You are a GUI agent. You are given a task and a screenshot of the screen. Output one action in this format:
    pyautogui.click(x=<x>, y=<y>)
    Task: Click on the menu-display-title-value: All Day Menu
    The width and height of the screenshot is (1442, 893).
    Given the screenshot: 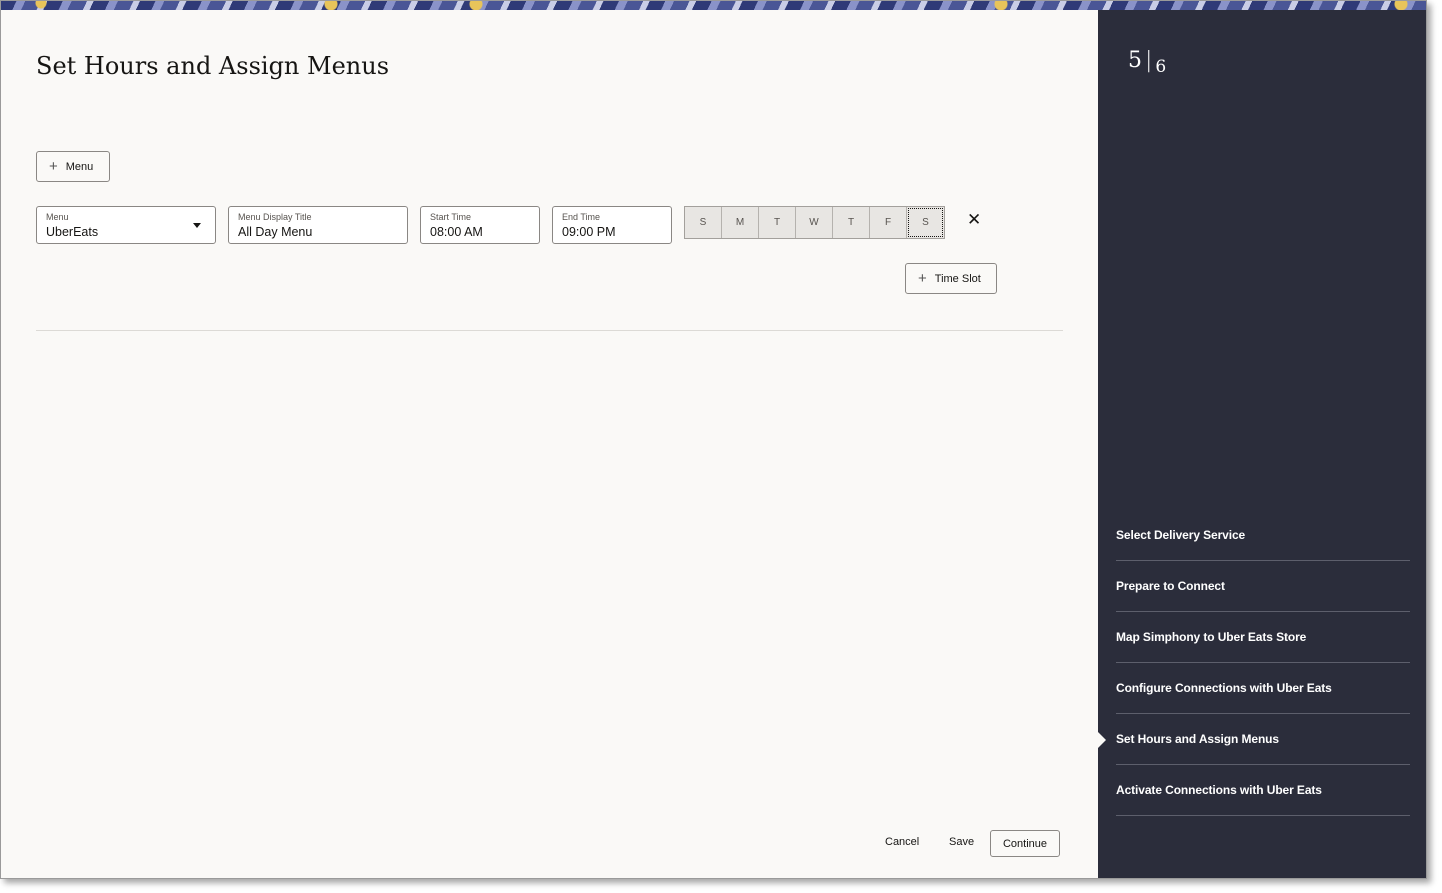 What is the action you would take?
    pyautogui.click(x=275, y=232)
    